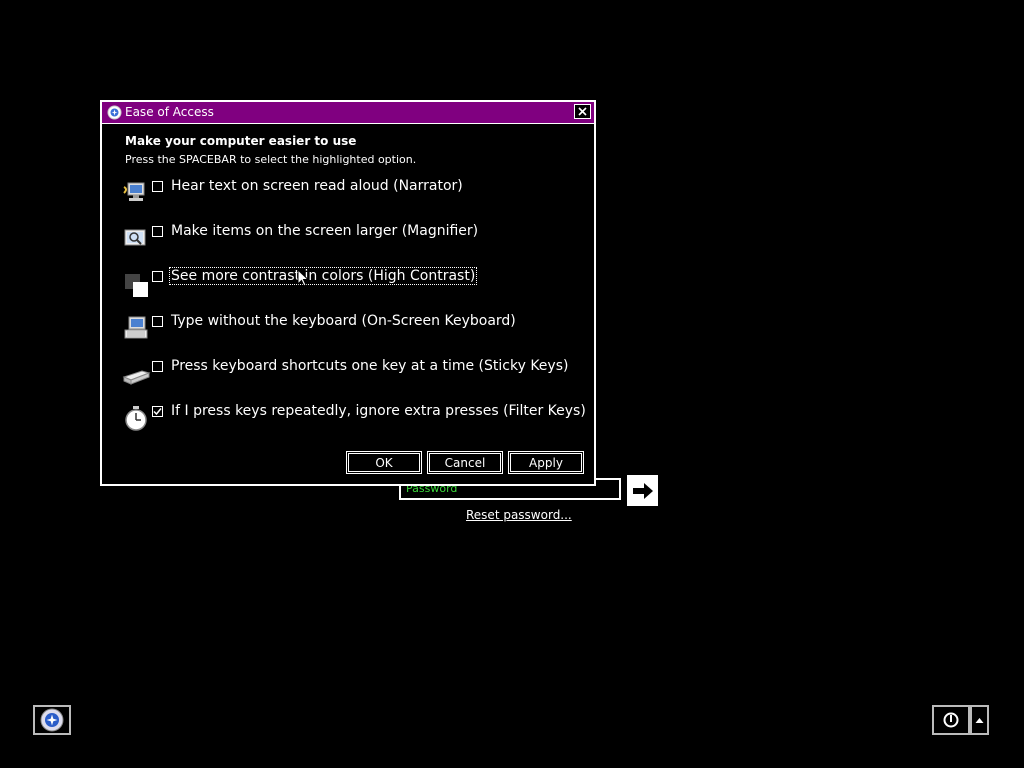  I want to click on apply-button: Apply, so click(546, 462).